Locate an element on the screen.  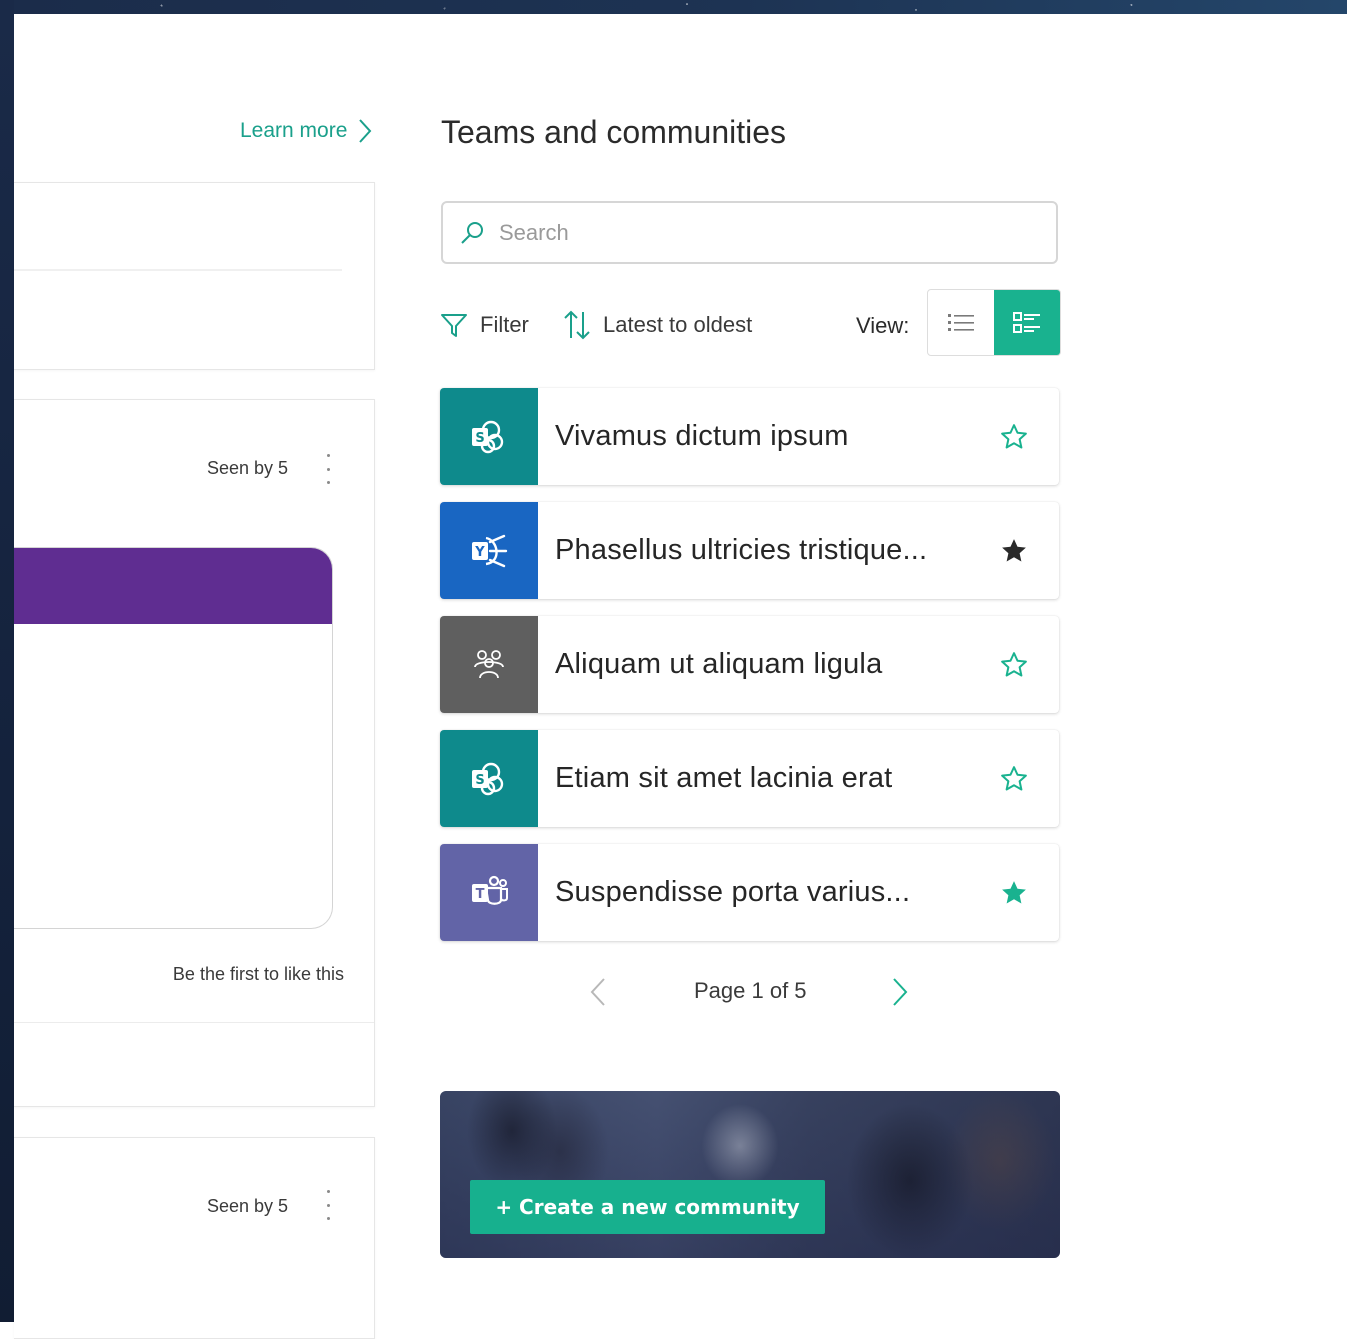
page-indicator: Page 1 of 5 is located at coordinates (750, 990).